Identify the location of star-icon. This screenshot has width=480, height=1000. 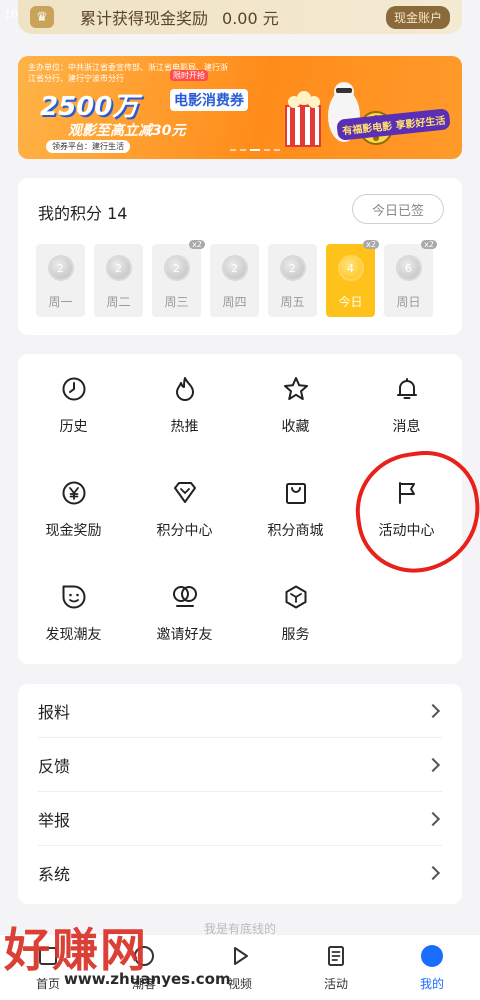
(296, 389).